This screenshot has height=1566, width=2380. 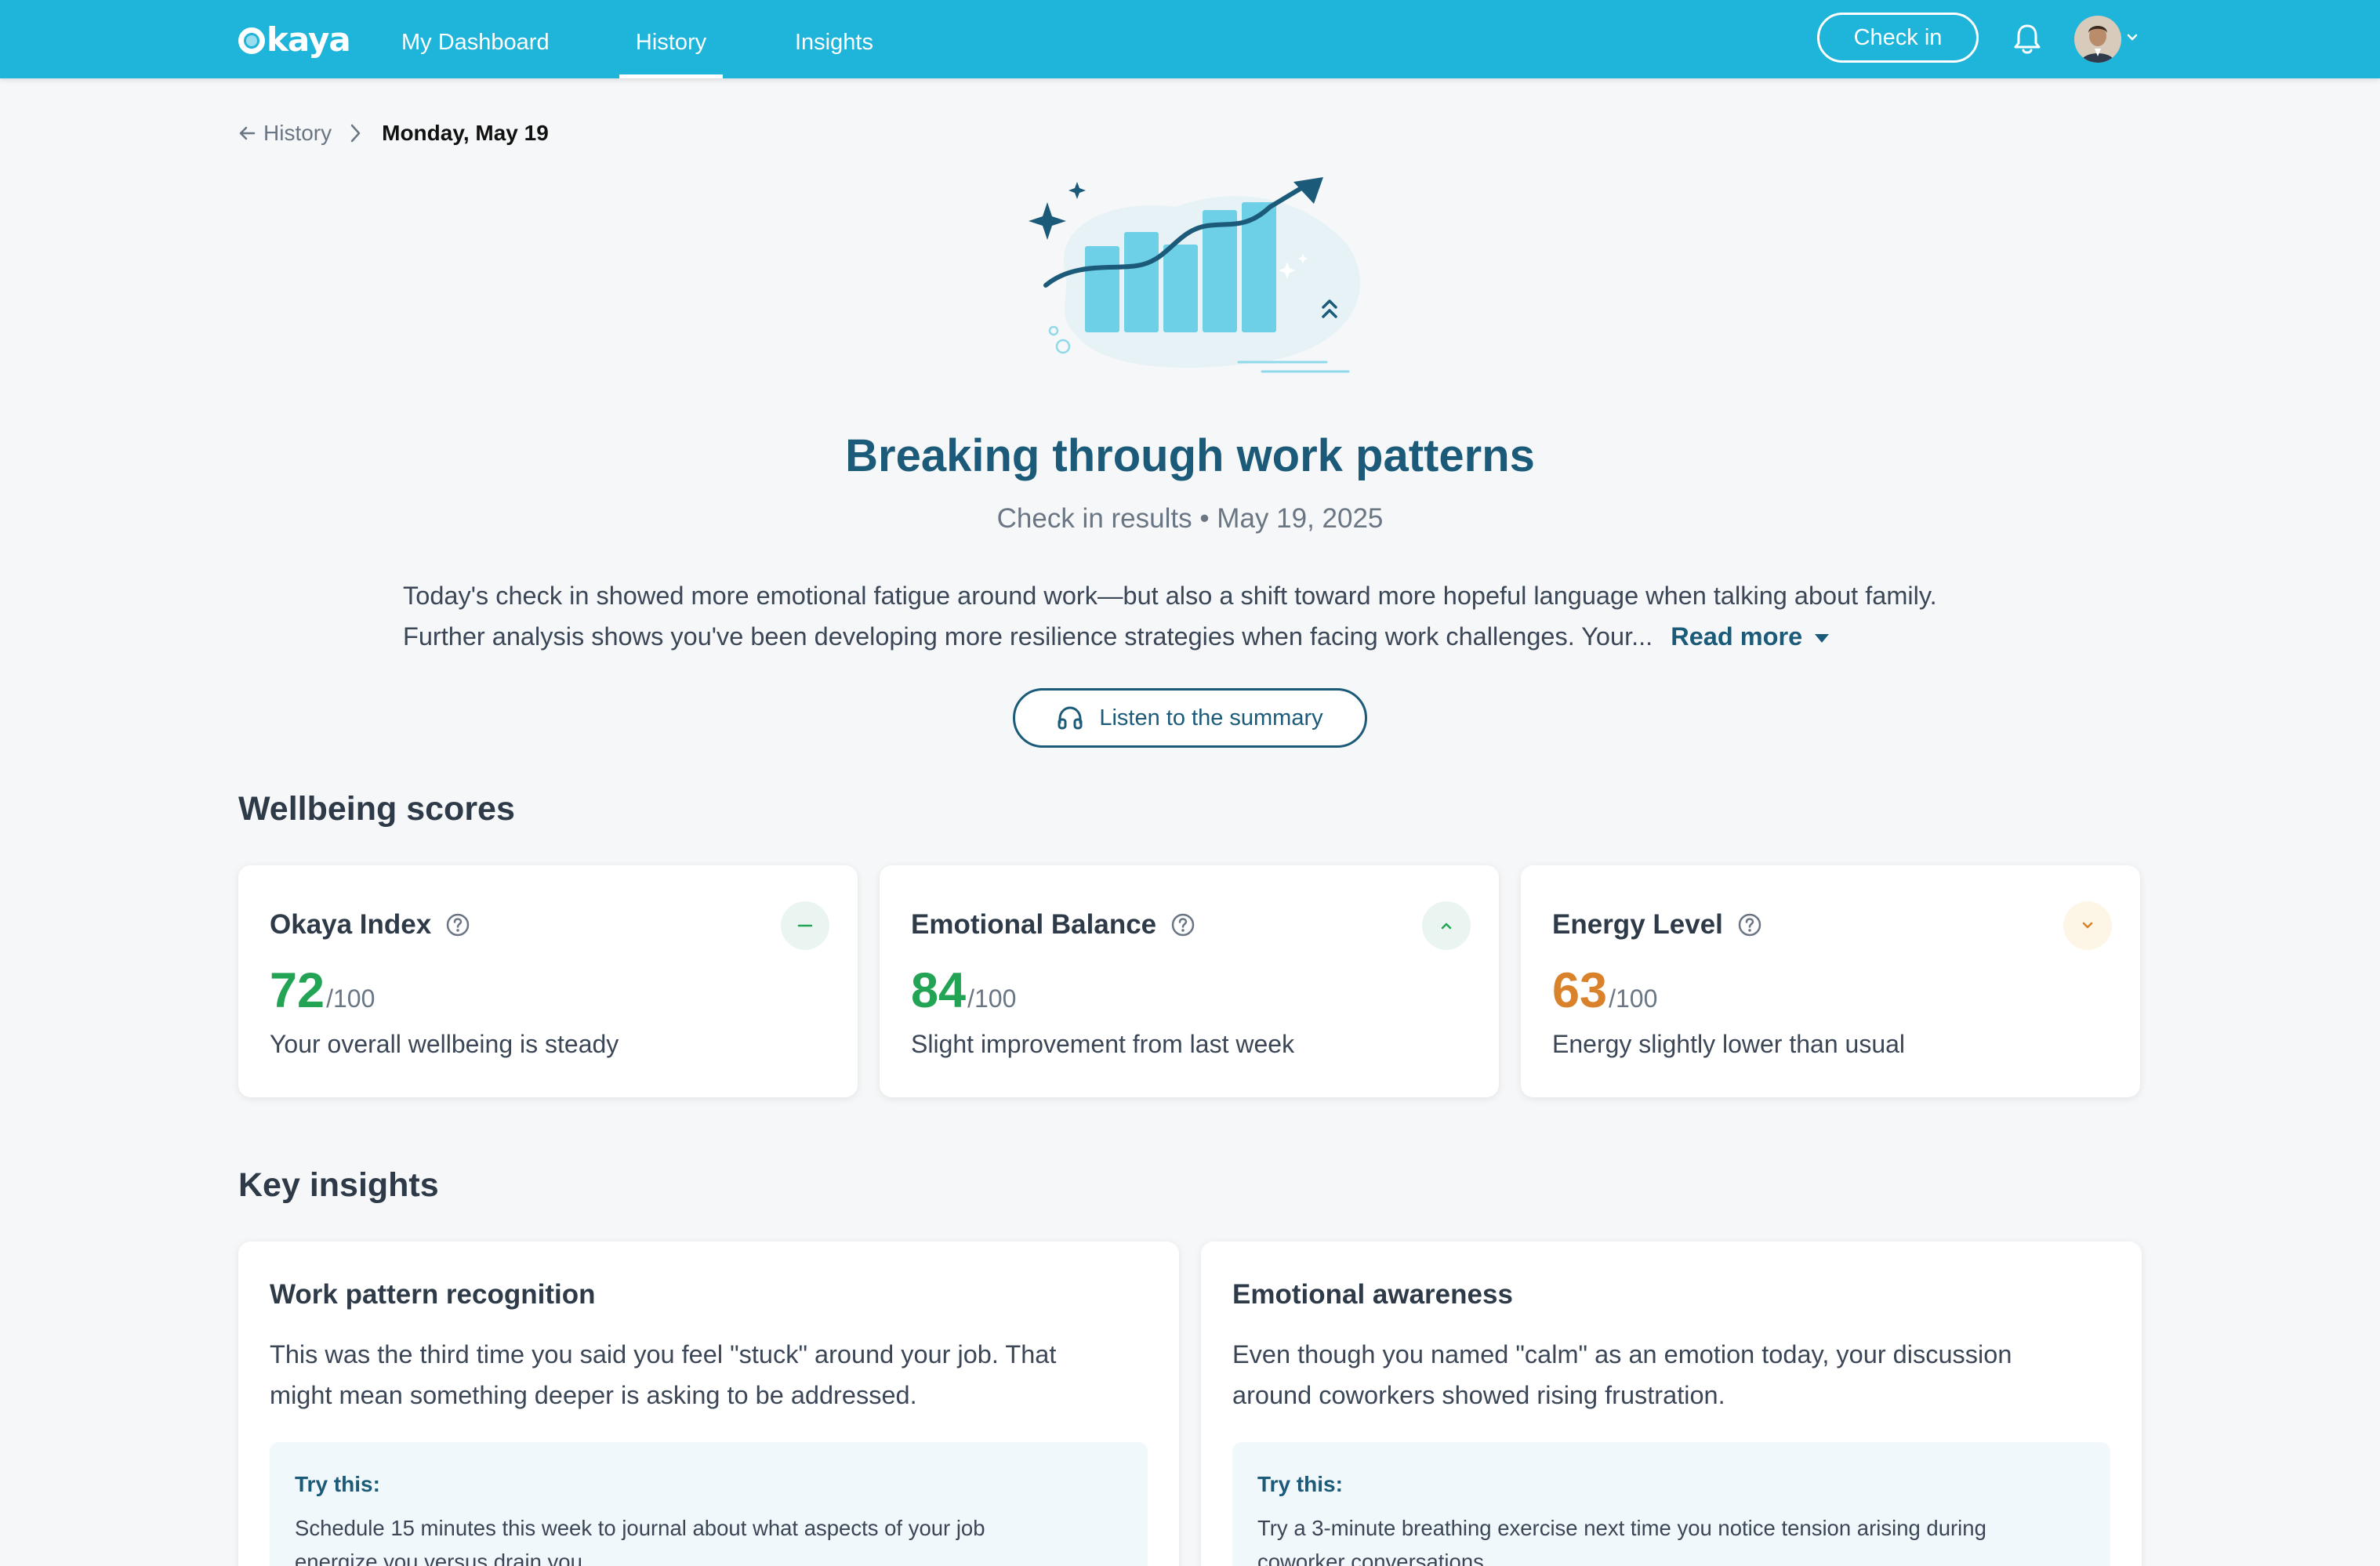 I want to click on trend-steady-chip, so click(x=805, y=925).